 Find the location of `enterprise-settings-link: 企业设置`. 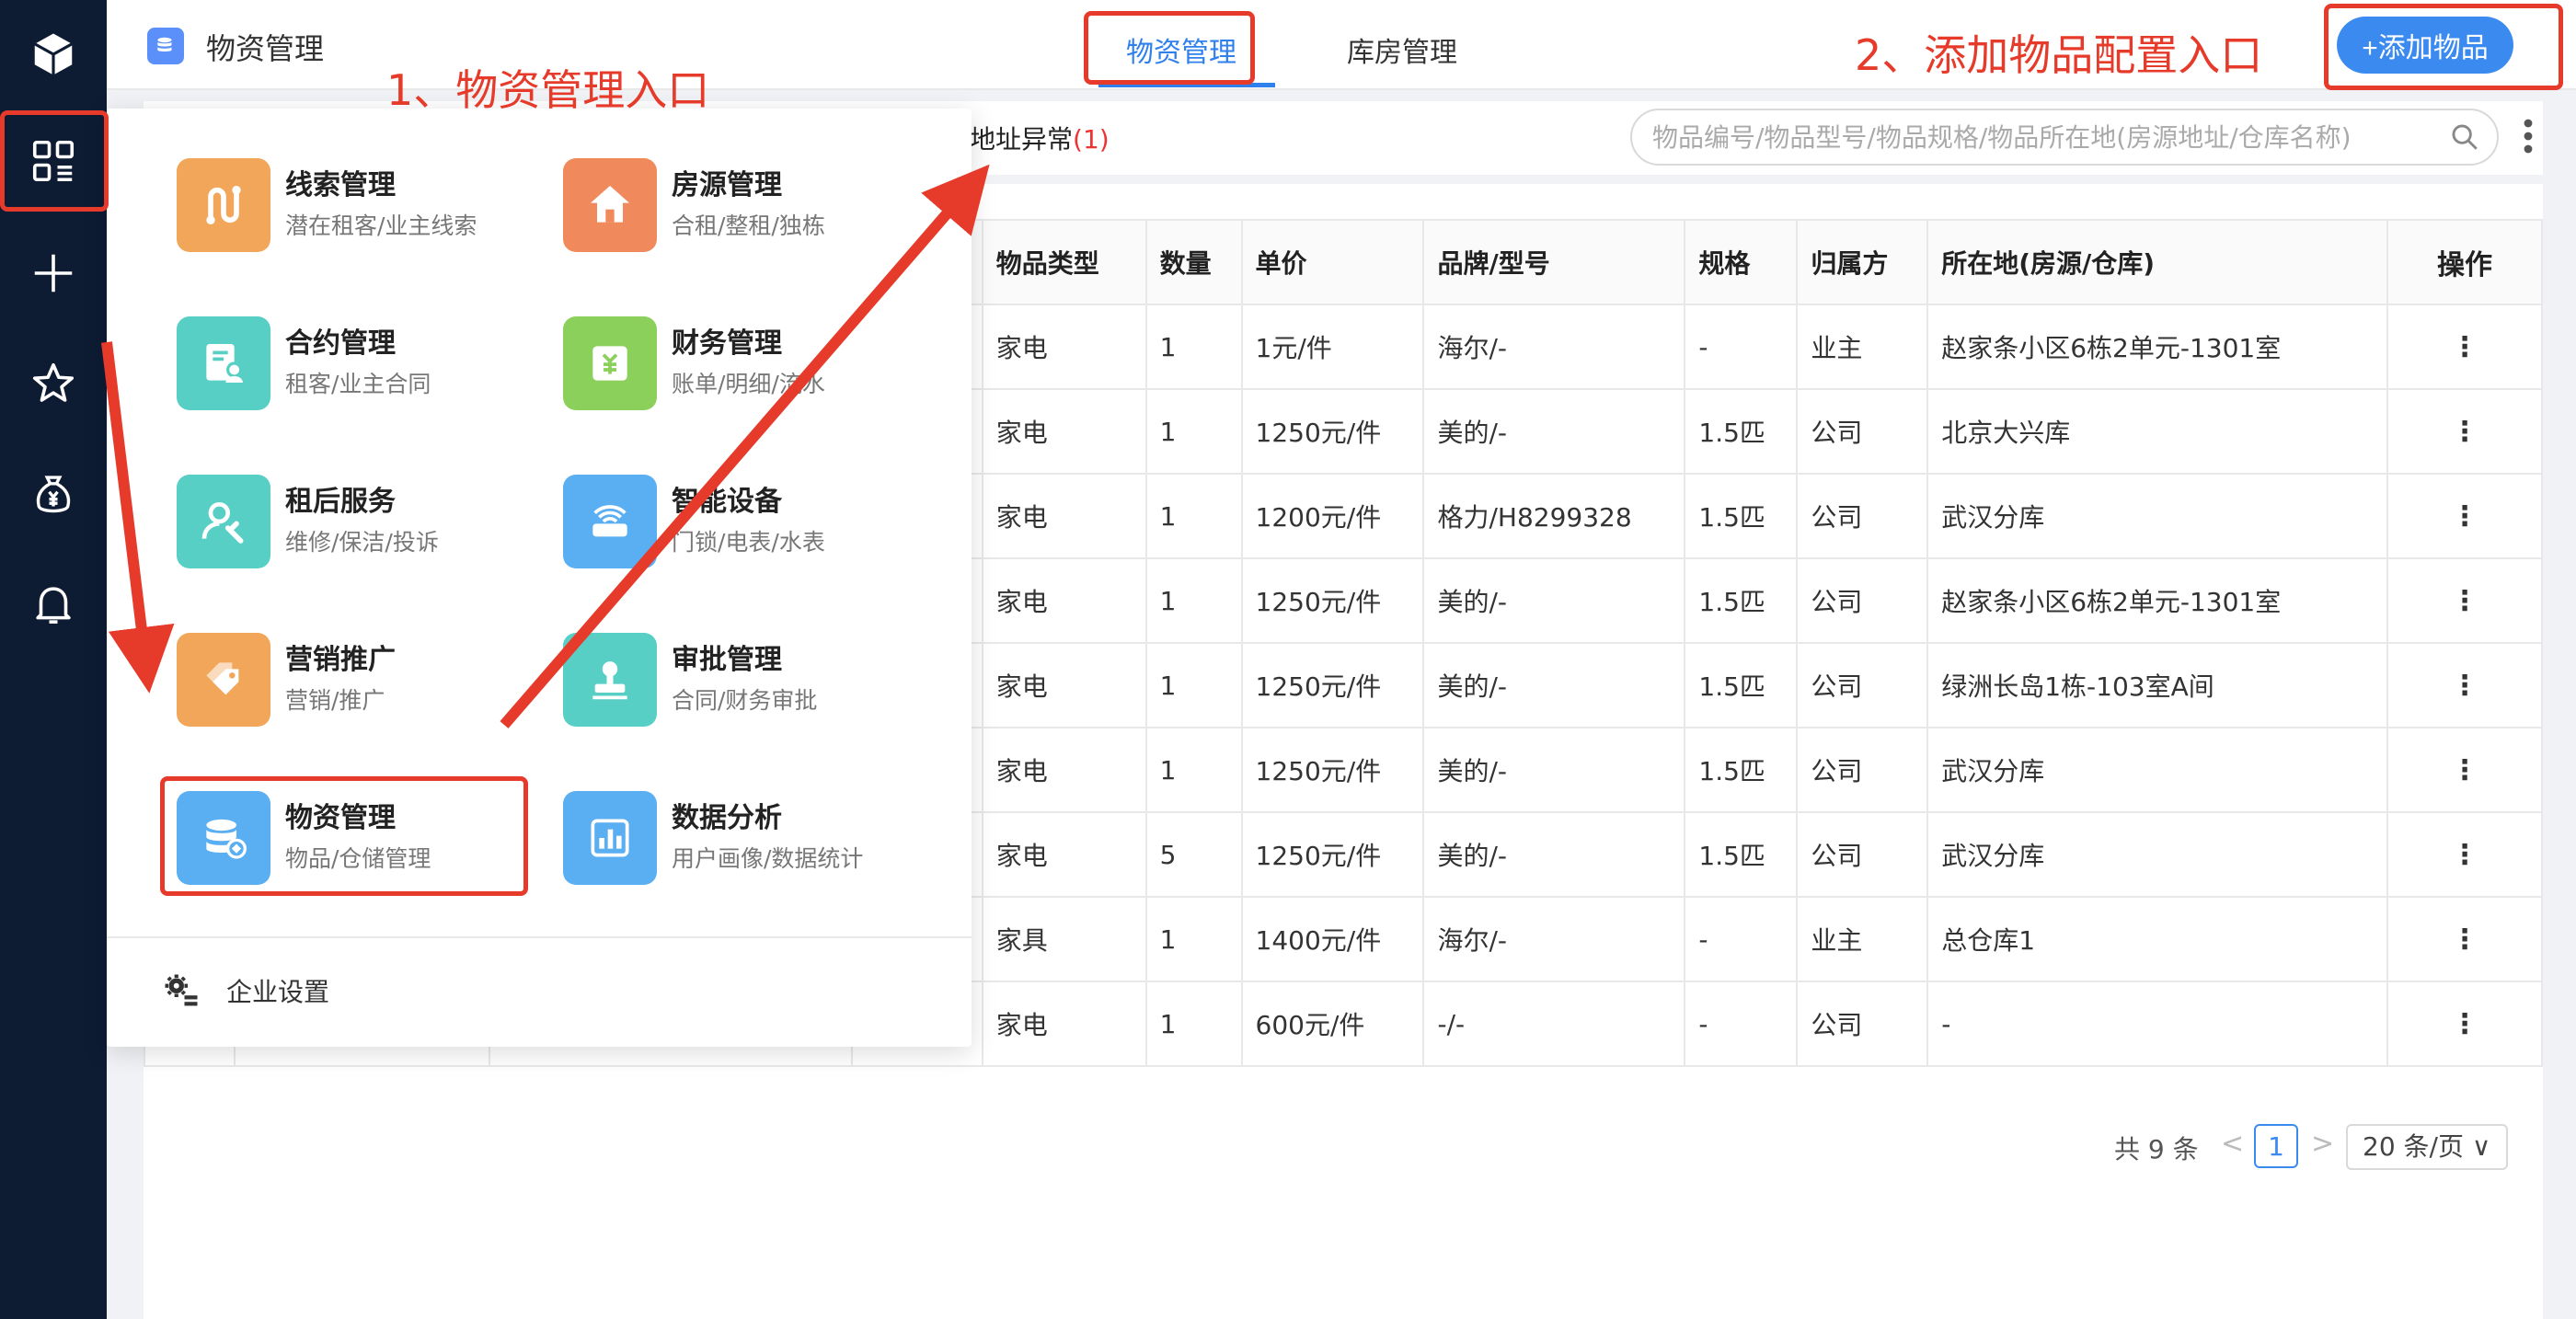

enterprise-settings-link: 企业设置 is located at coordinates (245, 991).